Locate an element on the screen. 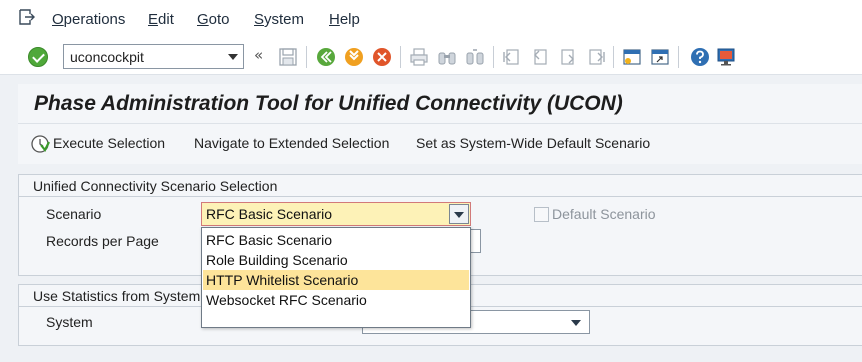  exit-icon is located at coordinates (354, 57).